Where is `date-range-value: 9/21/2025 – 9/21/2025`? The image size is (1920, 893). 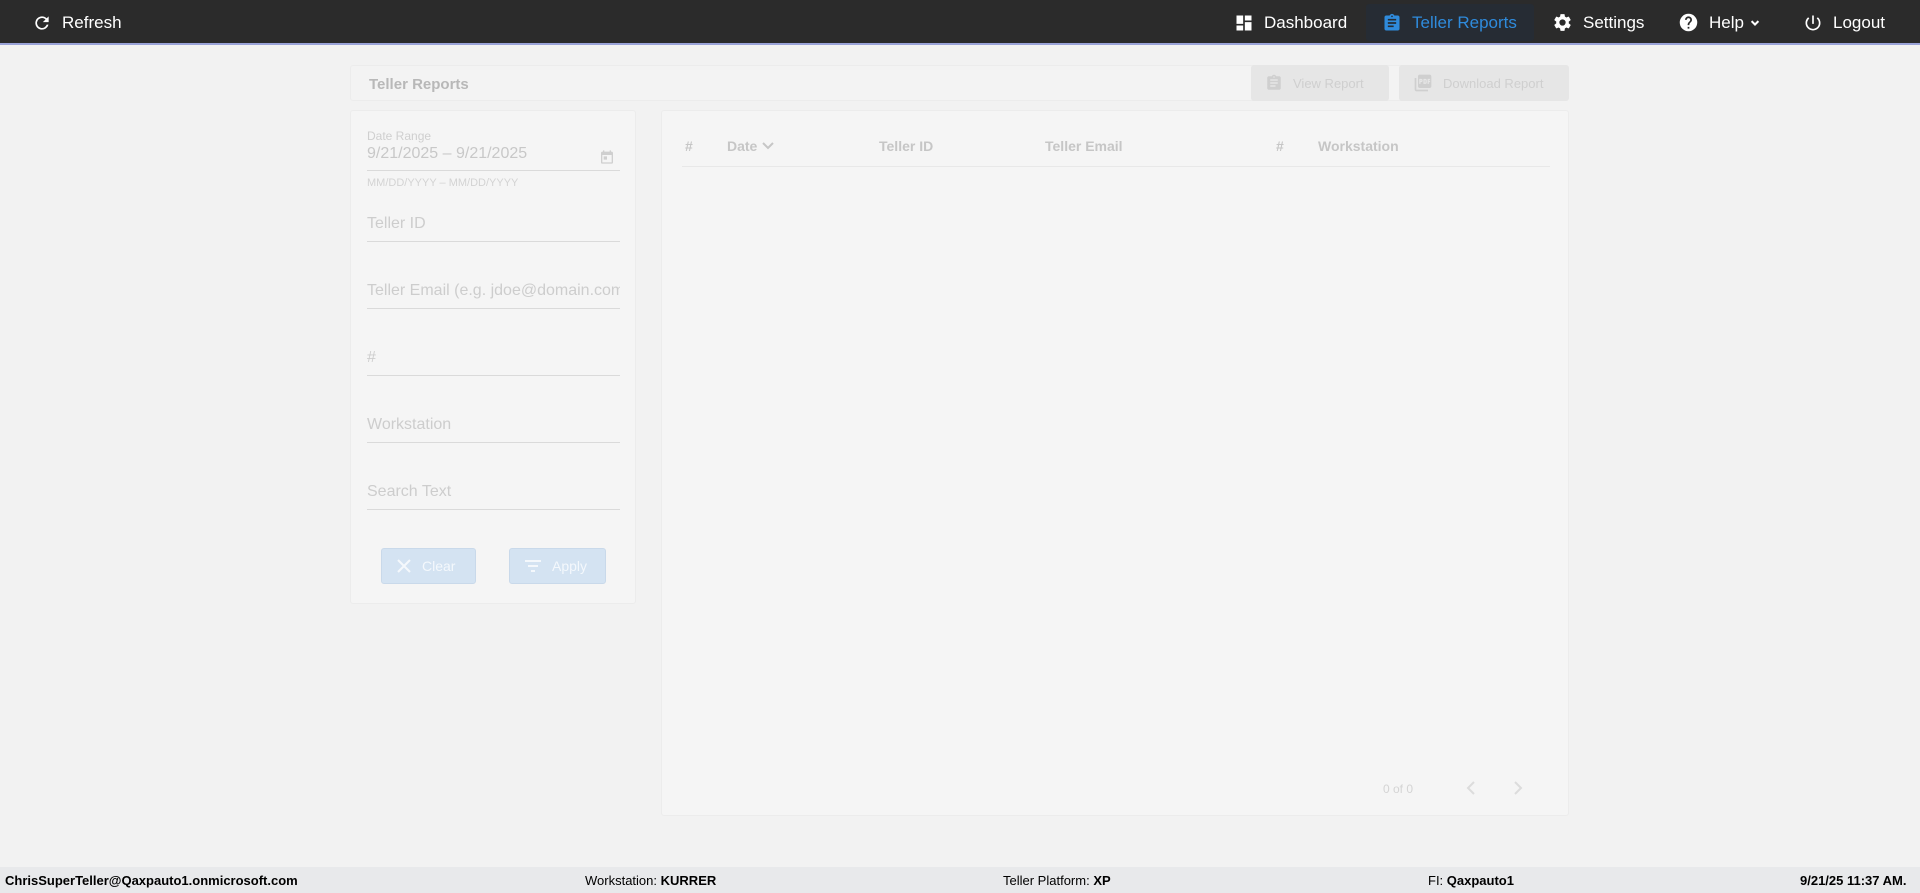 date-range-value: 9/21/2025 – 9/21/2025 is located at coordinates (447, 153).